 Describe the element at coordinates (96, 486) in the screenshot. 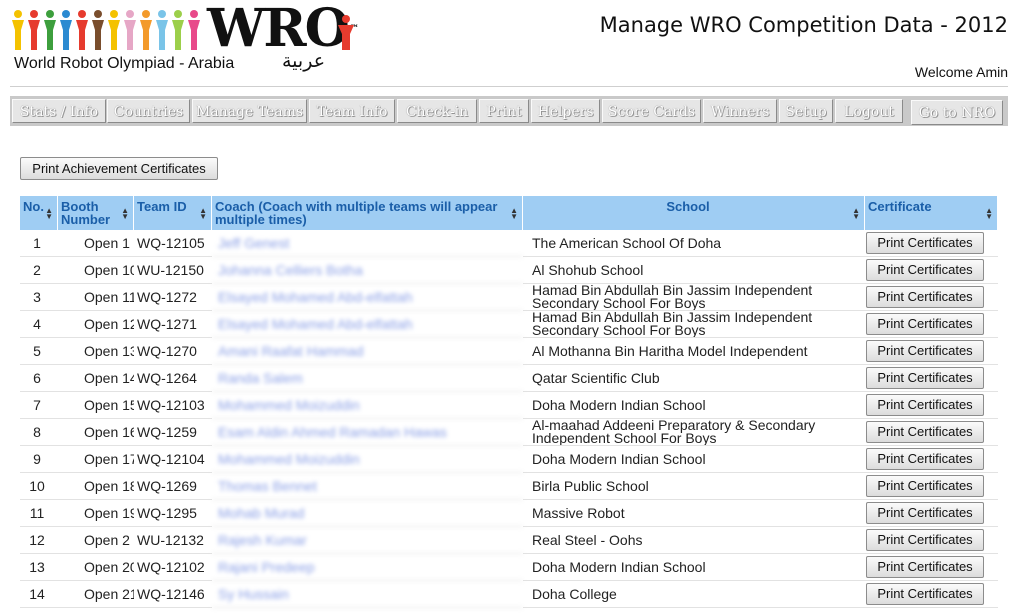

I see `row-booth-number: Open 18` at that location.